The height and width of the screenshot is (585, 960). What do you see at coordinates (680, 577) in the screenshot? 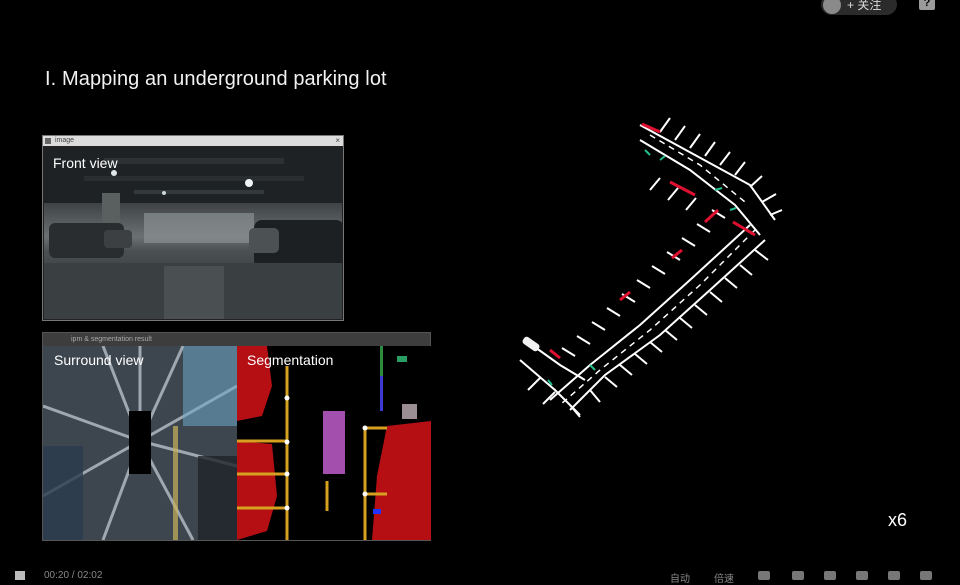
I see `auto-quality-button: 自动` at bounding box center [680, 577].